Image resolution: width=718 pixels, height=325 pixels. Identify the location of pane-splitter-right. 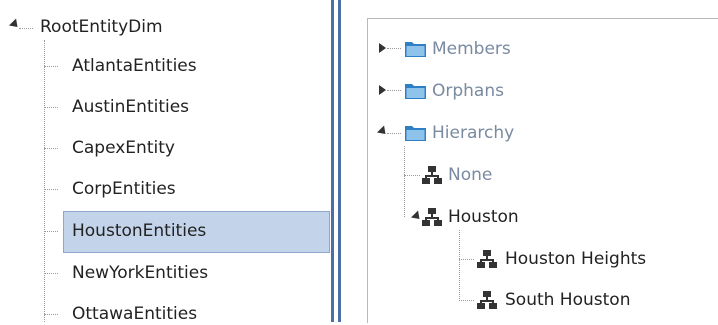
(339, 161).